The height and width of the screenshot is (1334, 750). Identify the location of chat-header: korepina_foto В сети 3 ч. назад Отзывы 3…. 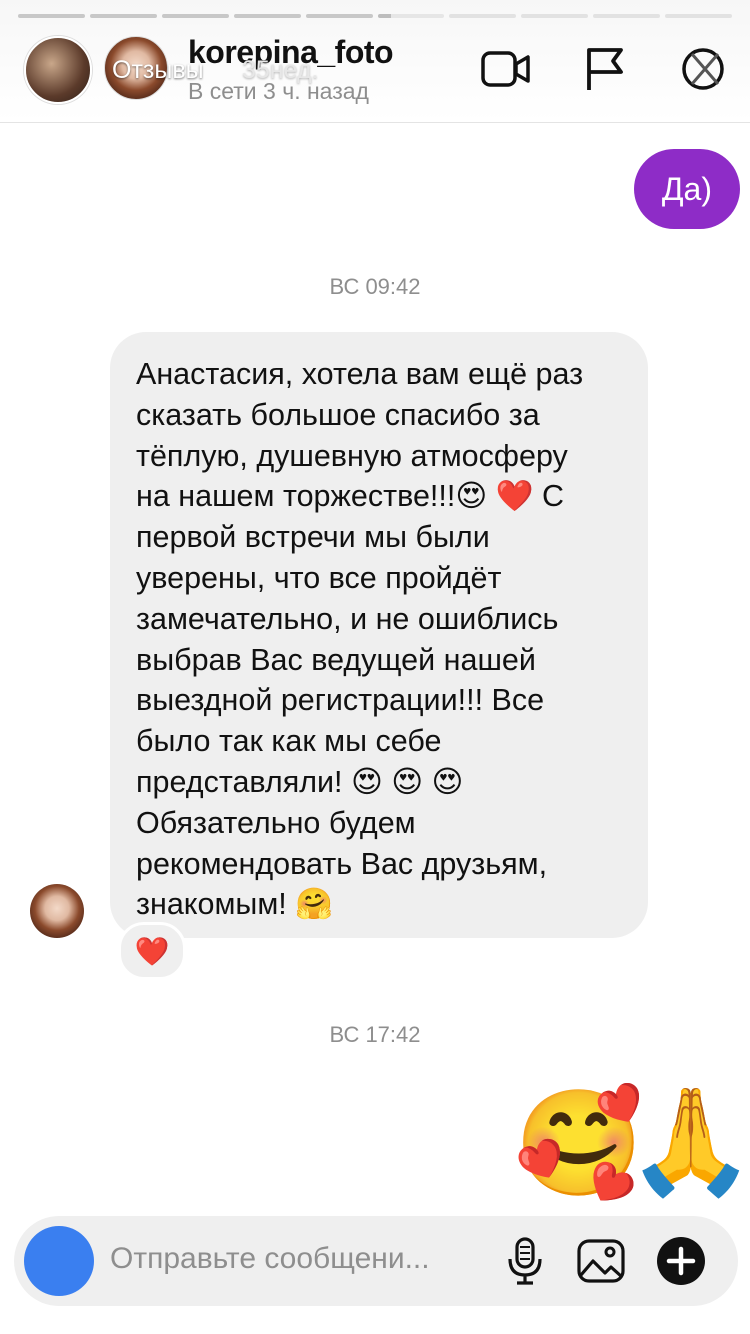
(375, 61).